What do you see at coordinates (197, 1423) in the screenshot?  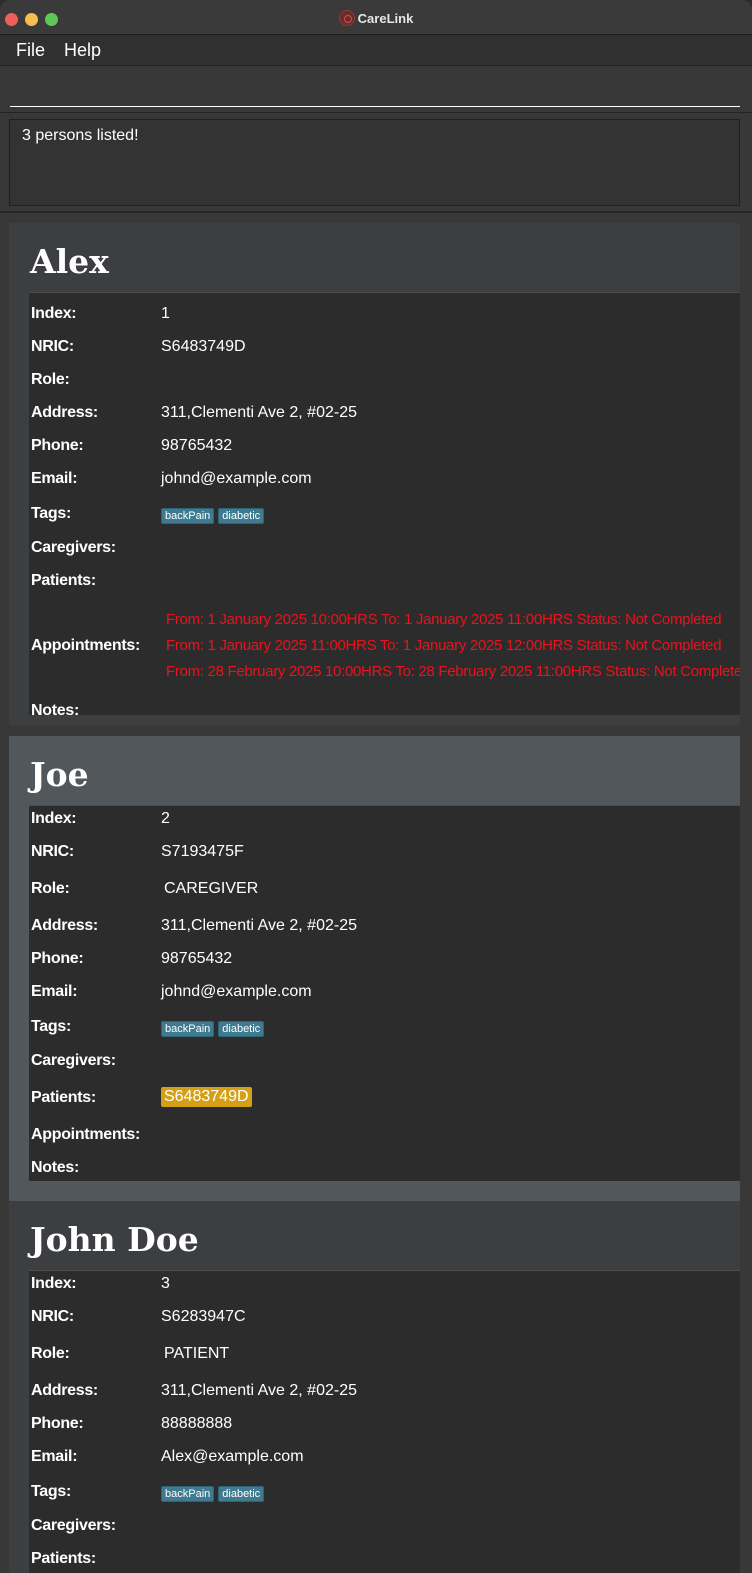 I see `phone-value: 88888888` at bounding box center [197, 1423].